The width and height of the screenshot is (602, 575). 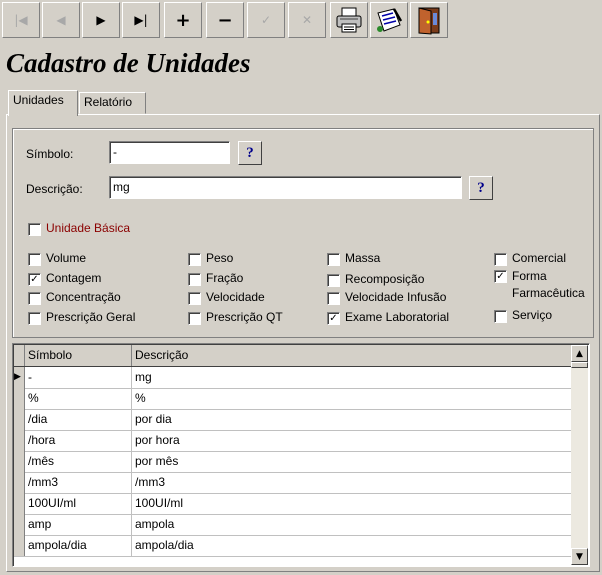 I want to click on table-row: %%, so click(x=292, y=399).